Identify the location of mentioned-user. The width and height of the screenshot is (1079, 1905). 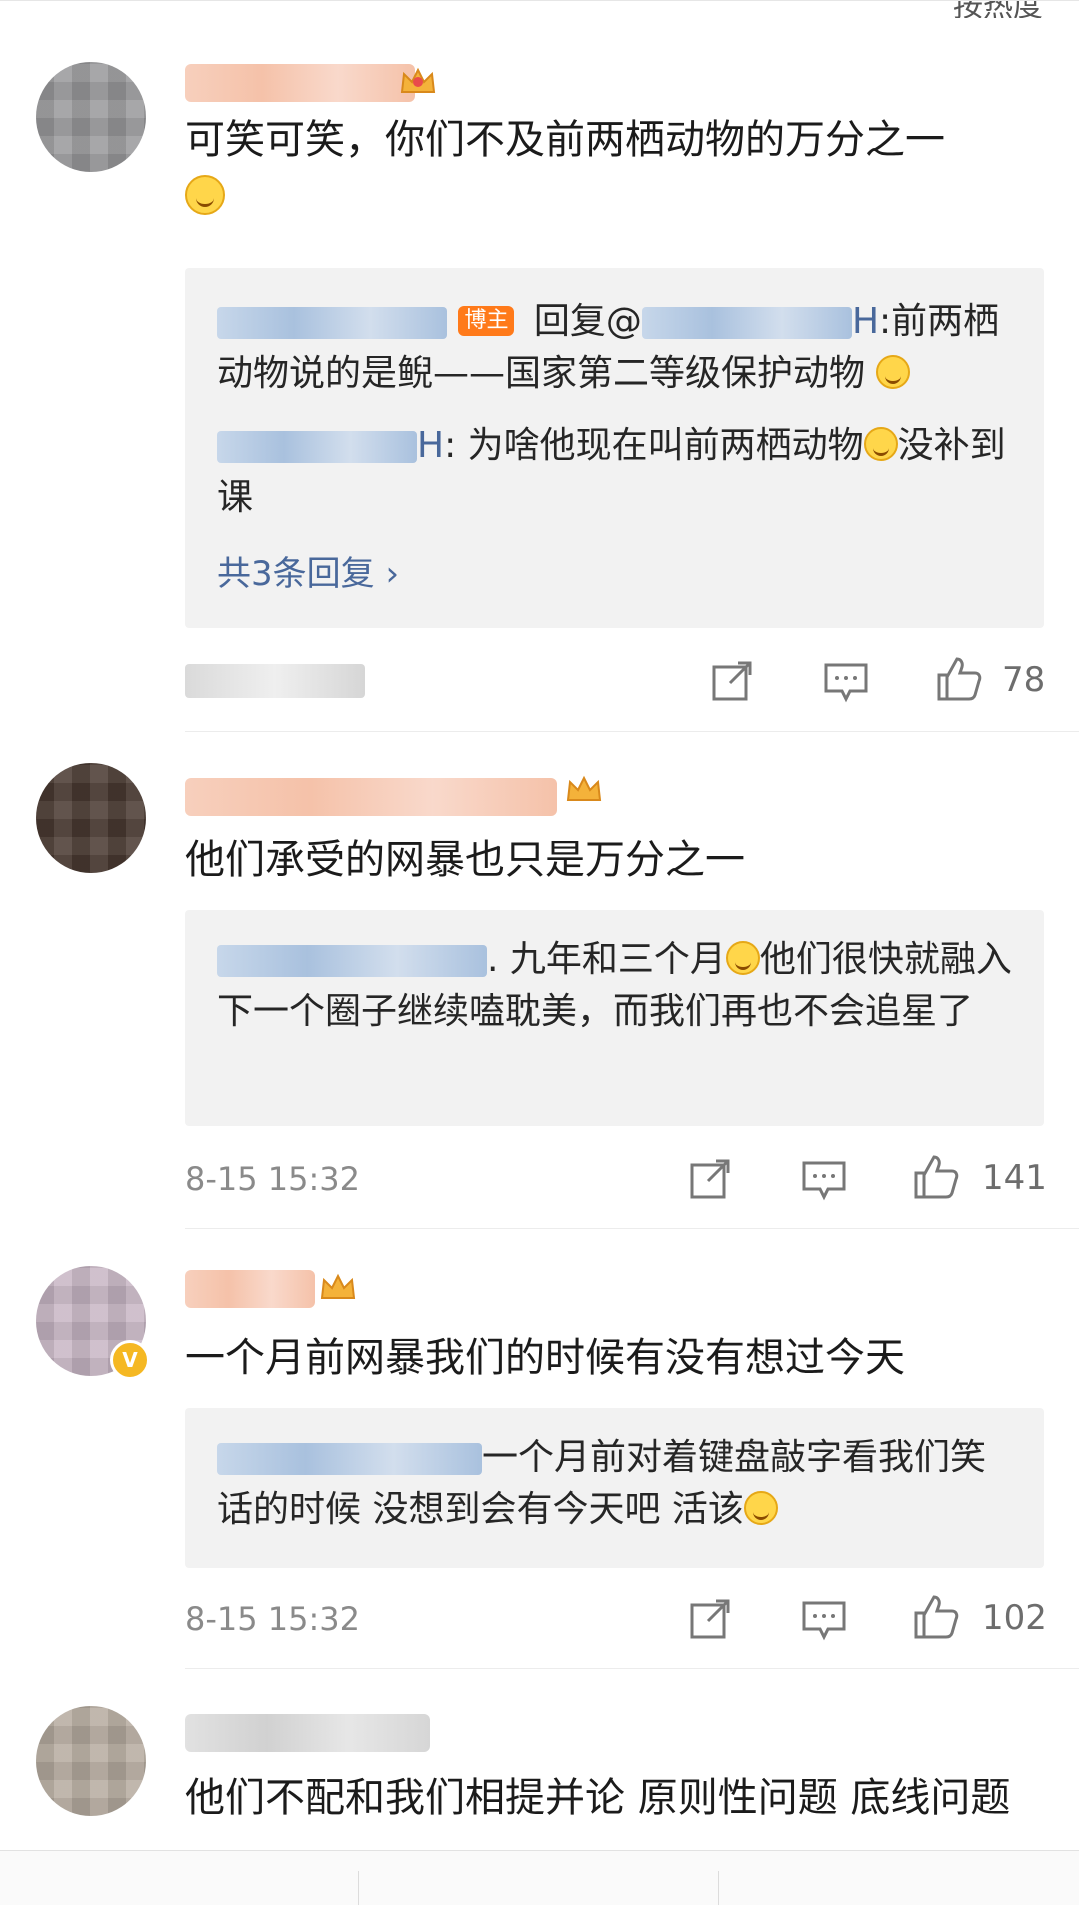
(746, 323).